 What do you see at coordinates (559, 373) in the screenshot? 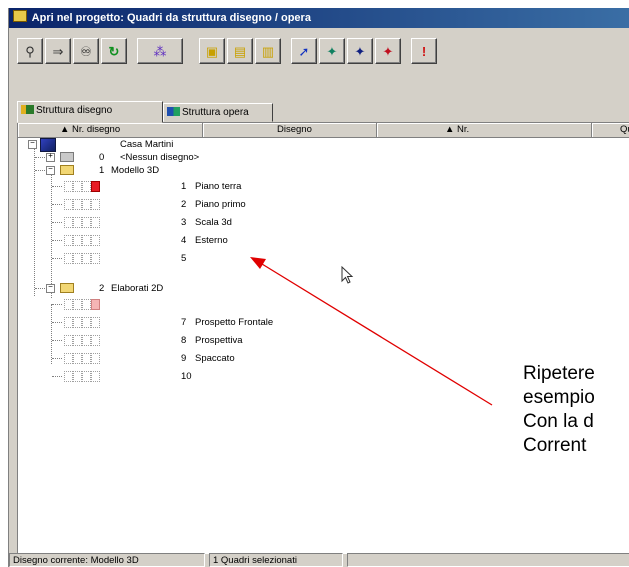
I see `annotation-line: Ripetere` at bounding box center [559, 373].